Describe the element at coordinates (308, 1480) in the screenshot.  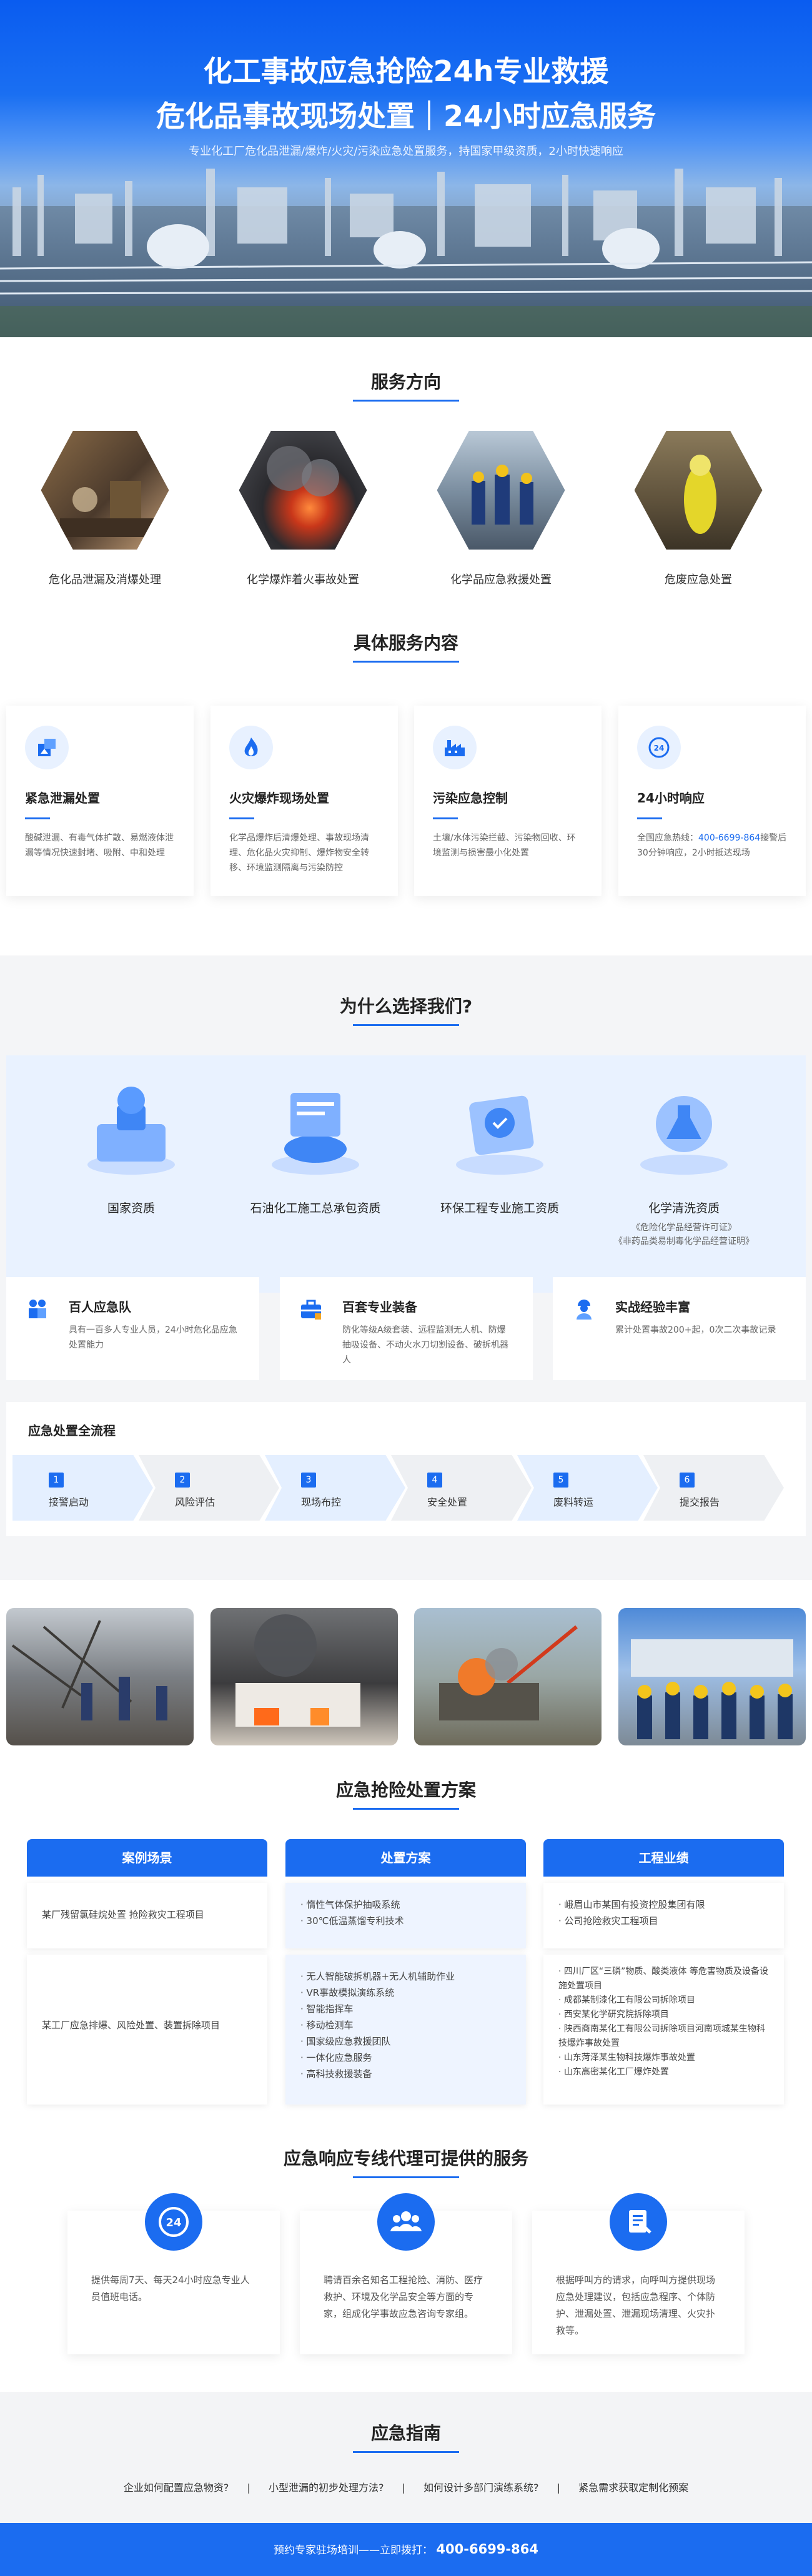
I see `step-number: 3` at that location.